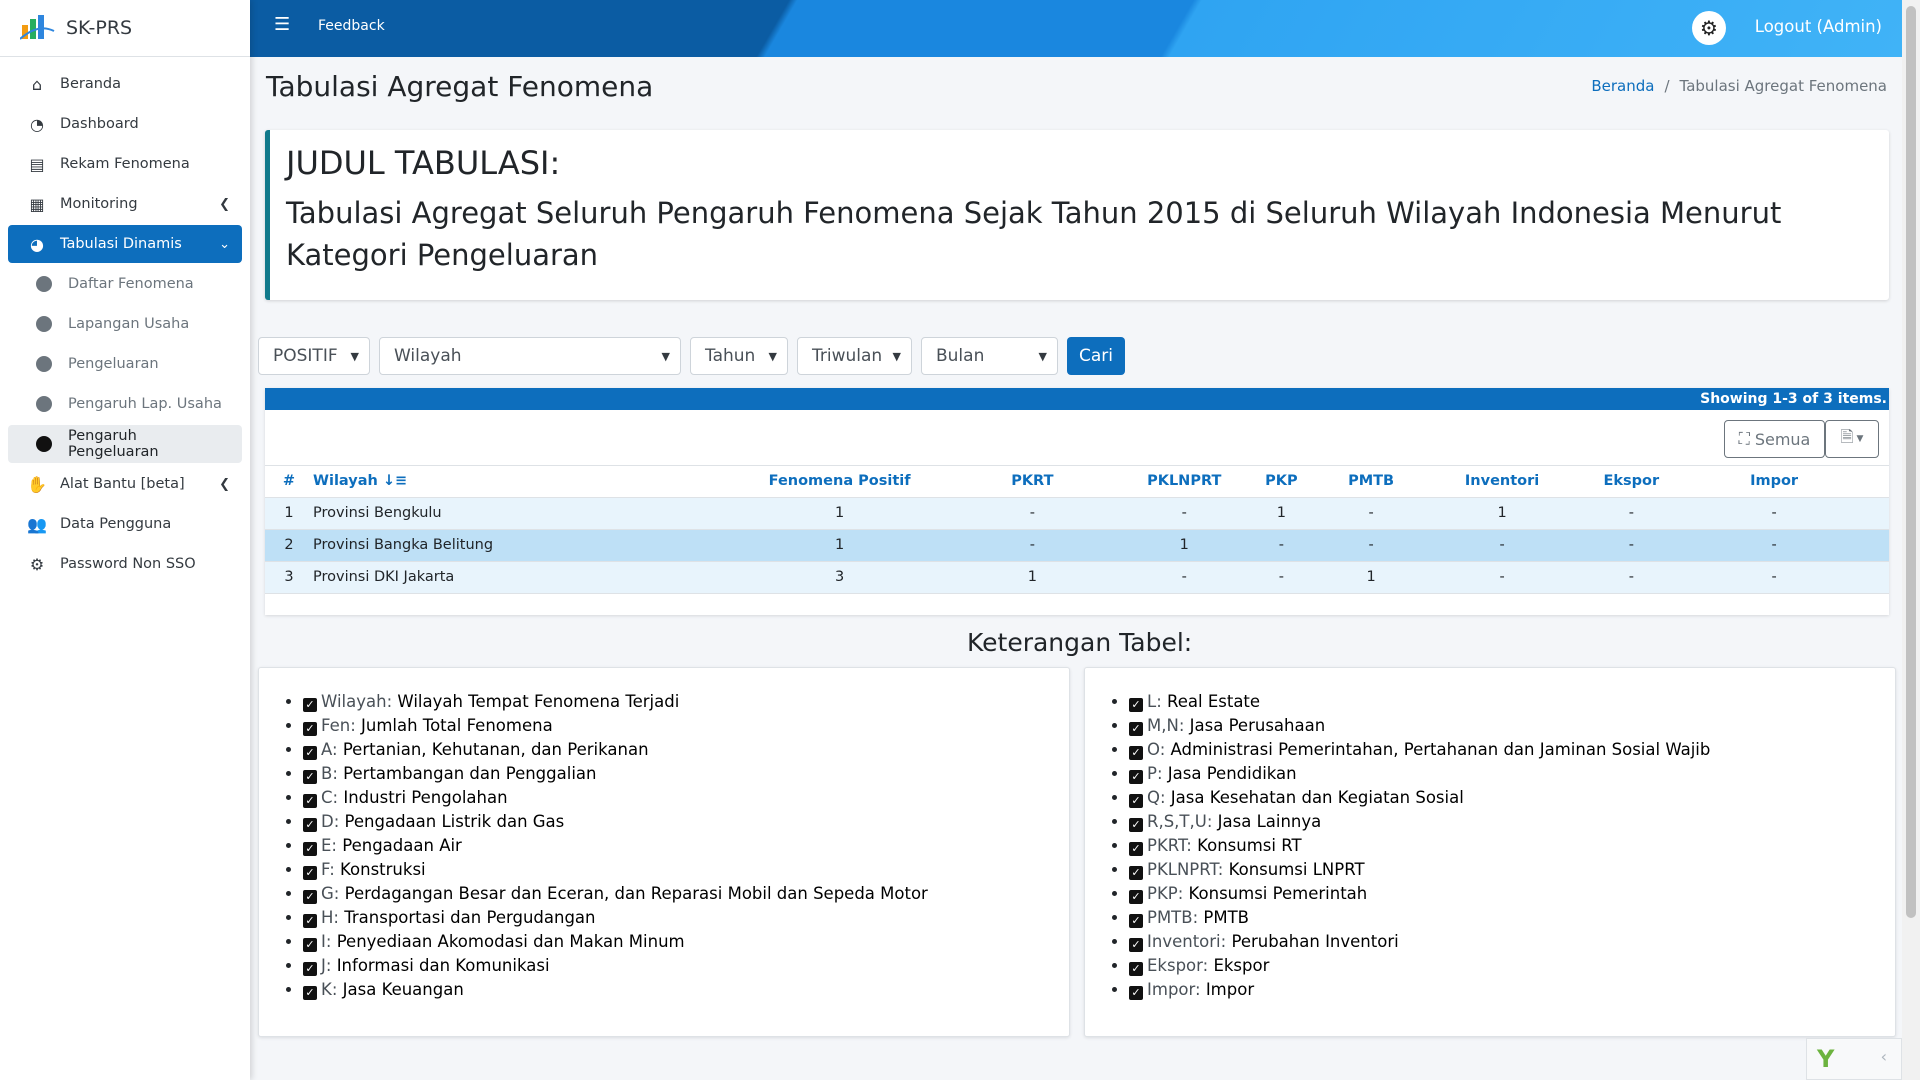 This screenshot has height=1080, width=1920. What do you see at coordinates (1184, 482) in the screenshot?
I see `col-header-pklnprt: PKLNPRT` at bounding box center [1184, 482].